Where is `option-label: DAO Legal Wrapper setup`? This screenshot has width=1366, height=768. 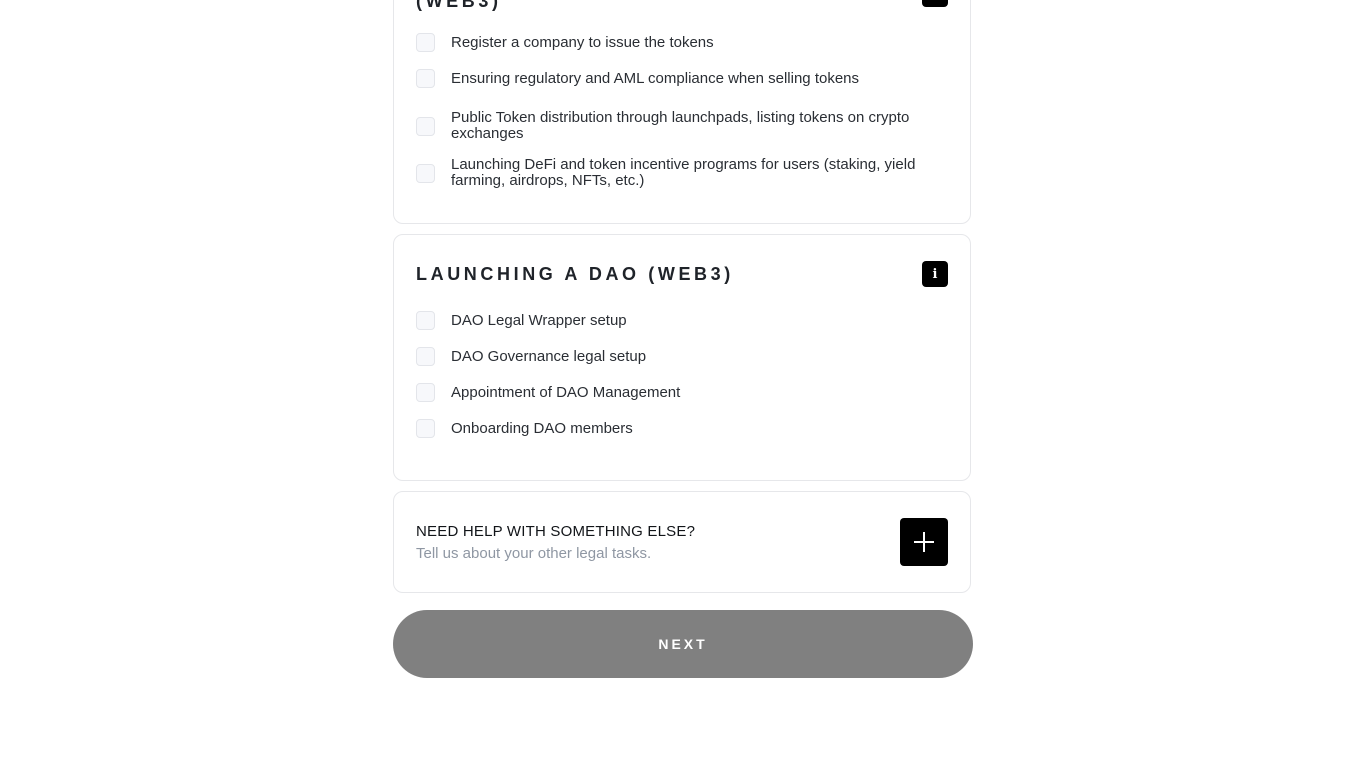 option-label: DAO Legal Wrapper setup is located at coordinates (539, 320).